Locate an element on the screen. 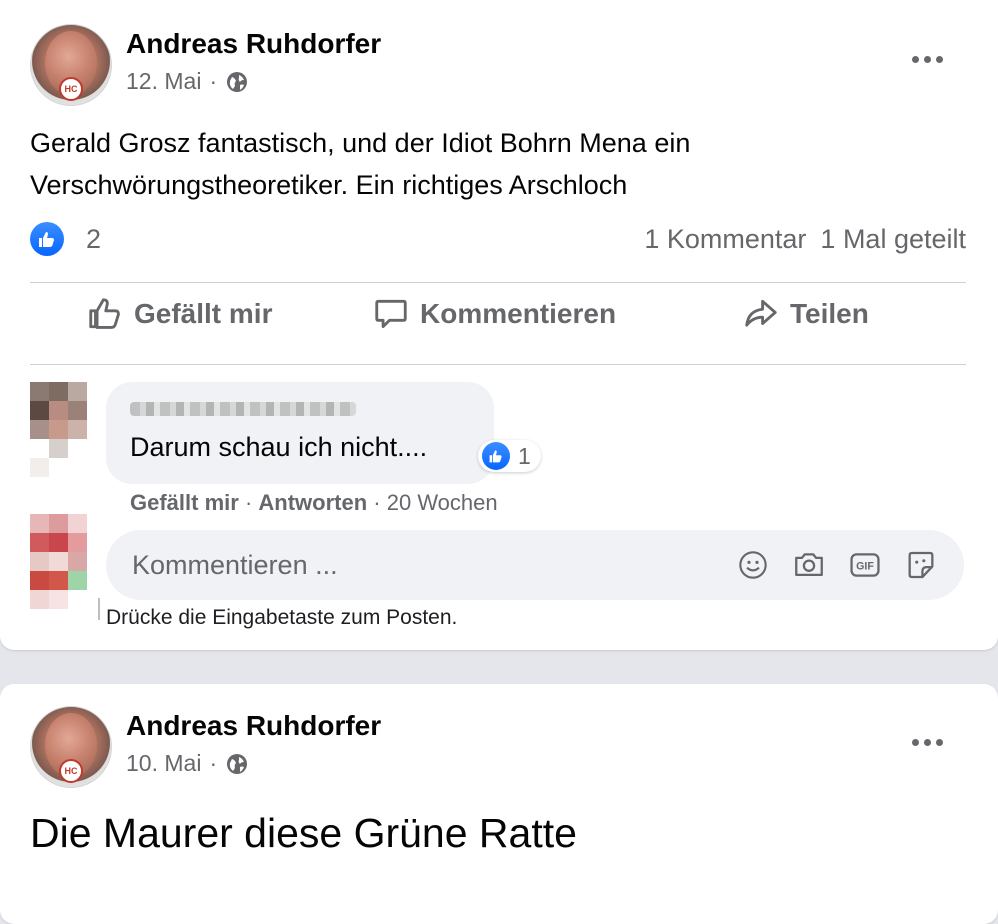  share-button-label: Teilen is located at coordinates (829, 313).